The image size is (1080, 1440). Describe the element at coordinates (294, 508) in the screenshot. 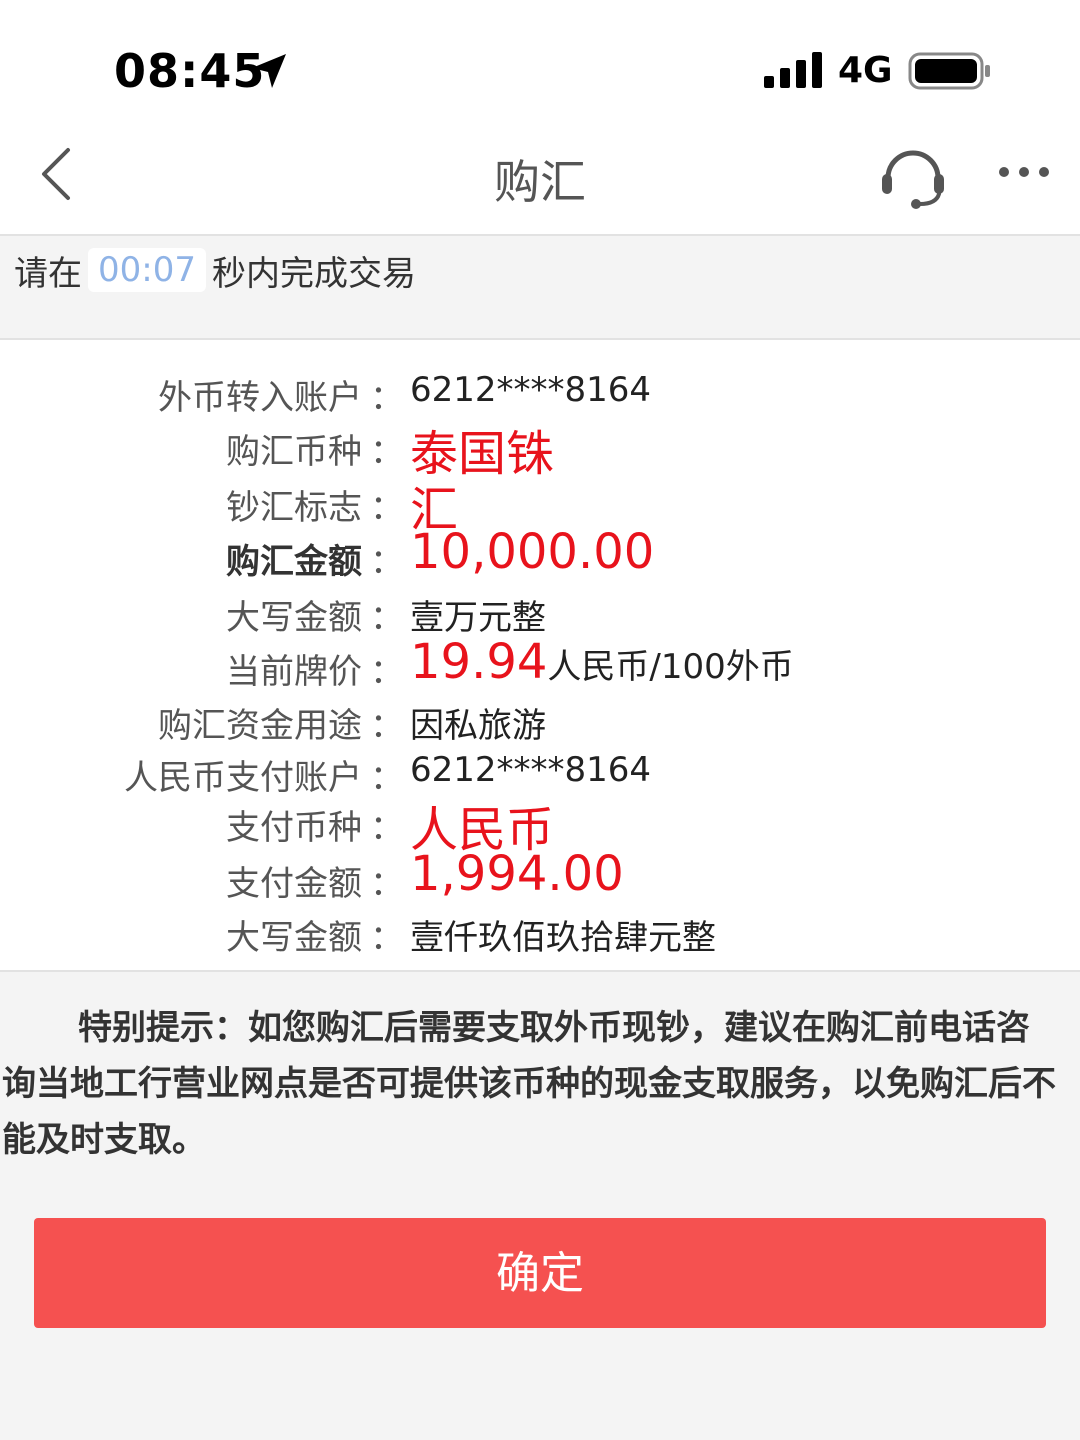

I see `detail-label: 钞汇标志` at that location.